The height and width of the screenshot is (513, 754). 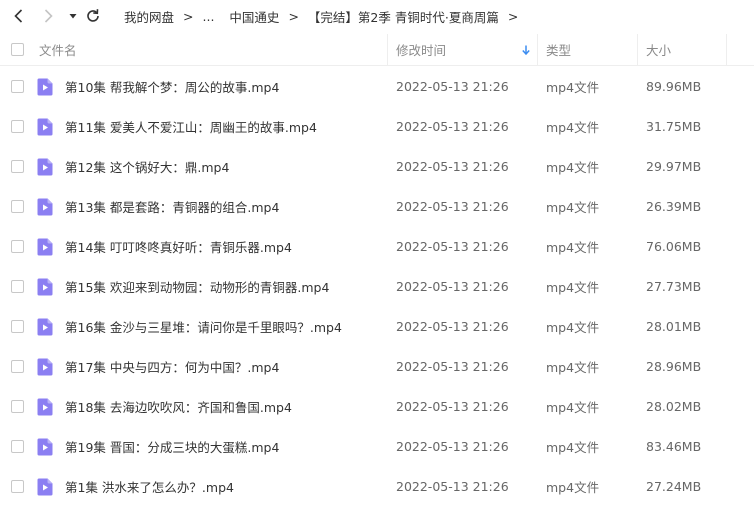 I want to click on breadcrumb: 我的网盘 > ... 中国通史 > 【完结】第2季 青铜时代·夏商周篇 >, so click(x=325, y=16).